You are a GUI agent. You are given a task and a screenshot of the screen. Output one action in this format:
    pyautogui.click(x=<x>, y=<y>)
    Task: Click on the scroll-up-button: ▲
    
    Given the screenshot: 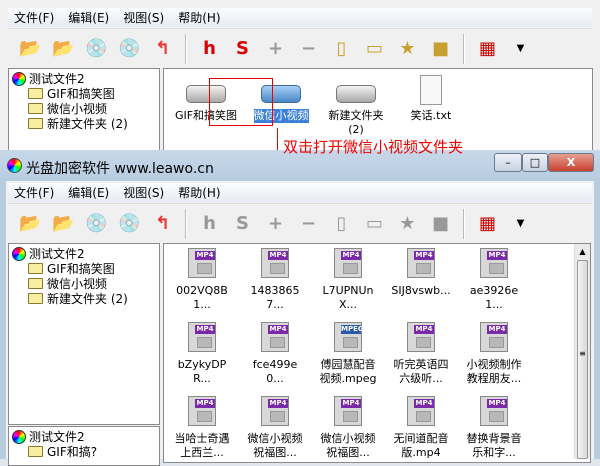 What is the action you would take?
    pyautogui.click(x=582, y=252)
    